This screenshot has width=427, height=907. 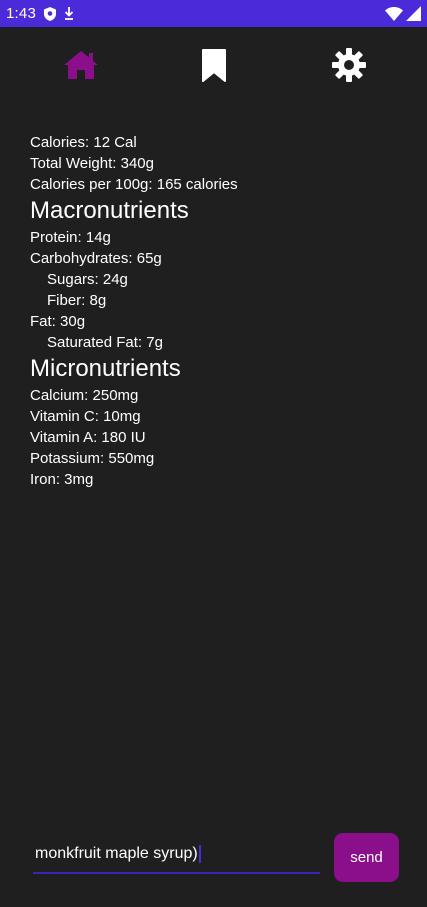 What do you see at coordinates (21, 13) in the screenshot?
I see `status-time: 1:43` at bounding box center [21, 13].